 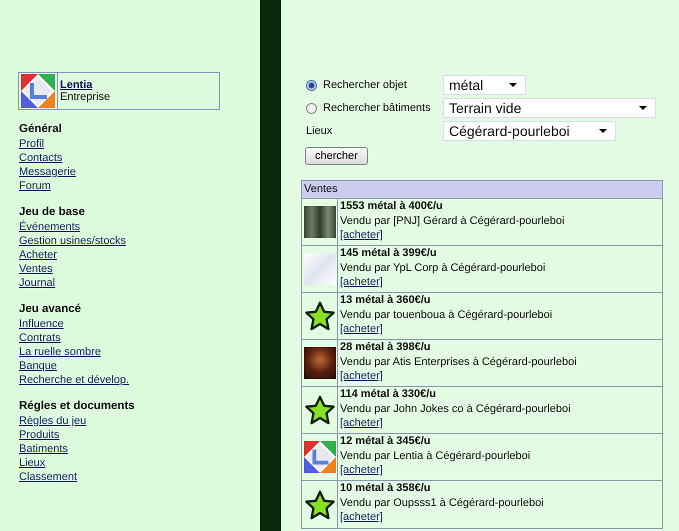 What do you see at coordinates (482, 190) in the screenshot?
I see `table-header: Ventes` at bounding box center [482, 190].